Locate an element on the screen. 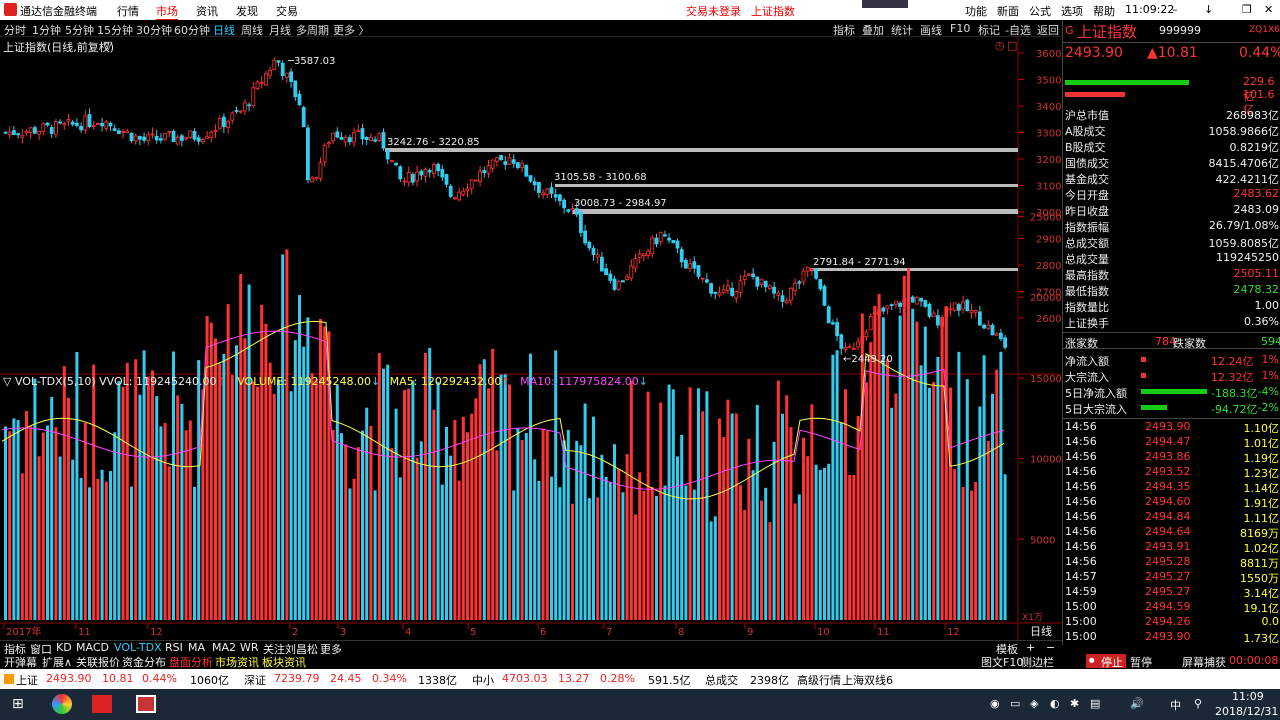  back-arrow-icon: ↓ is located at coordinates (1208, 9).